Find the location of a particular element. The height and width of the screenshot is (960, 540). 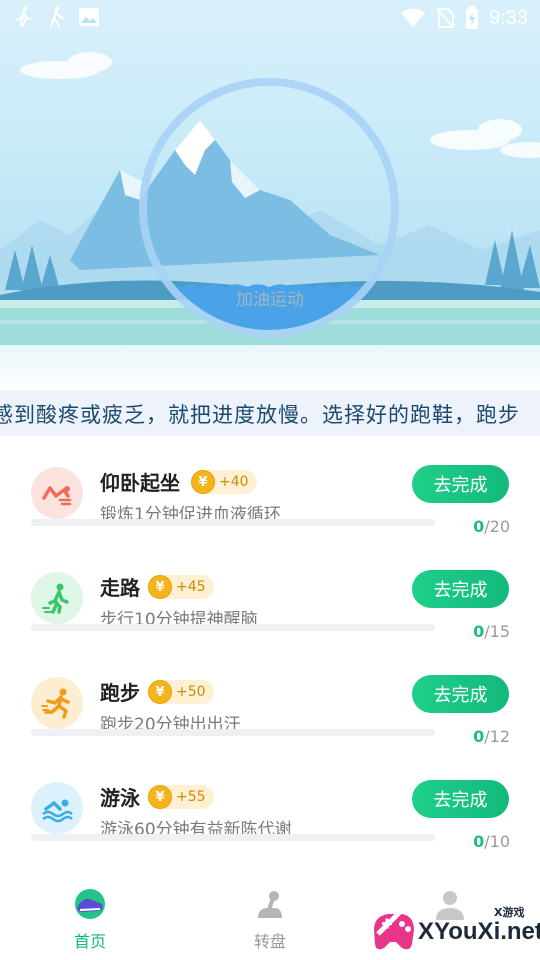

no-sim-icon is located at coordinates (445, 18).